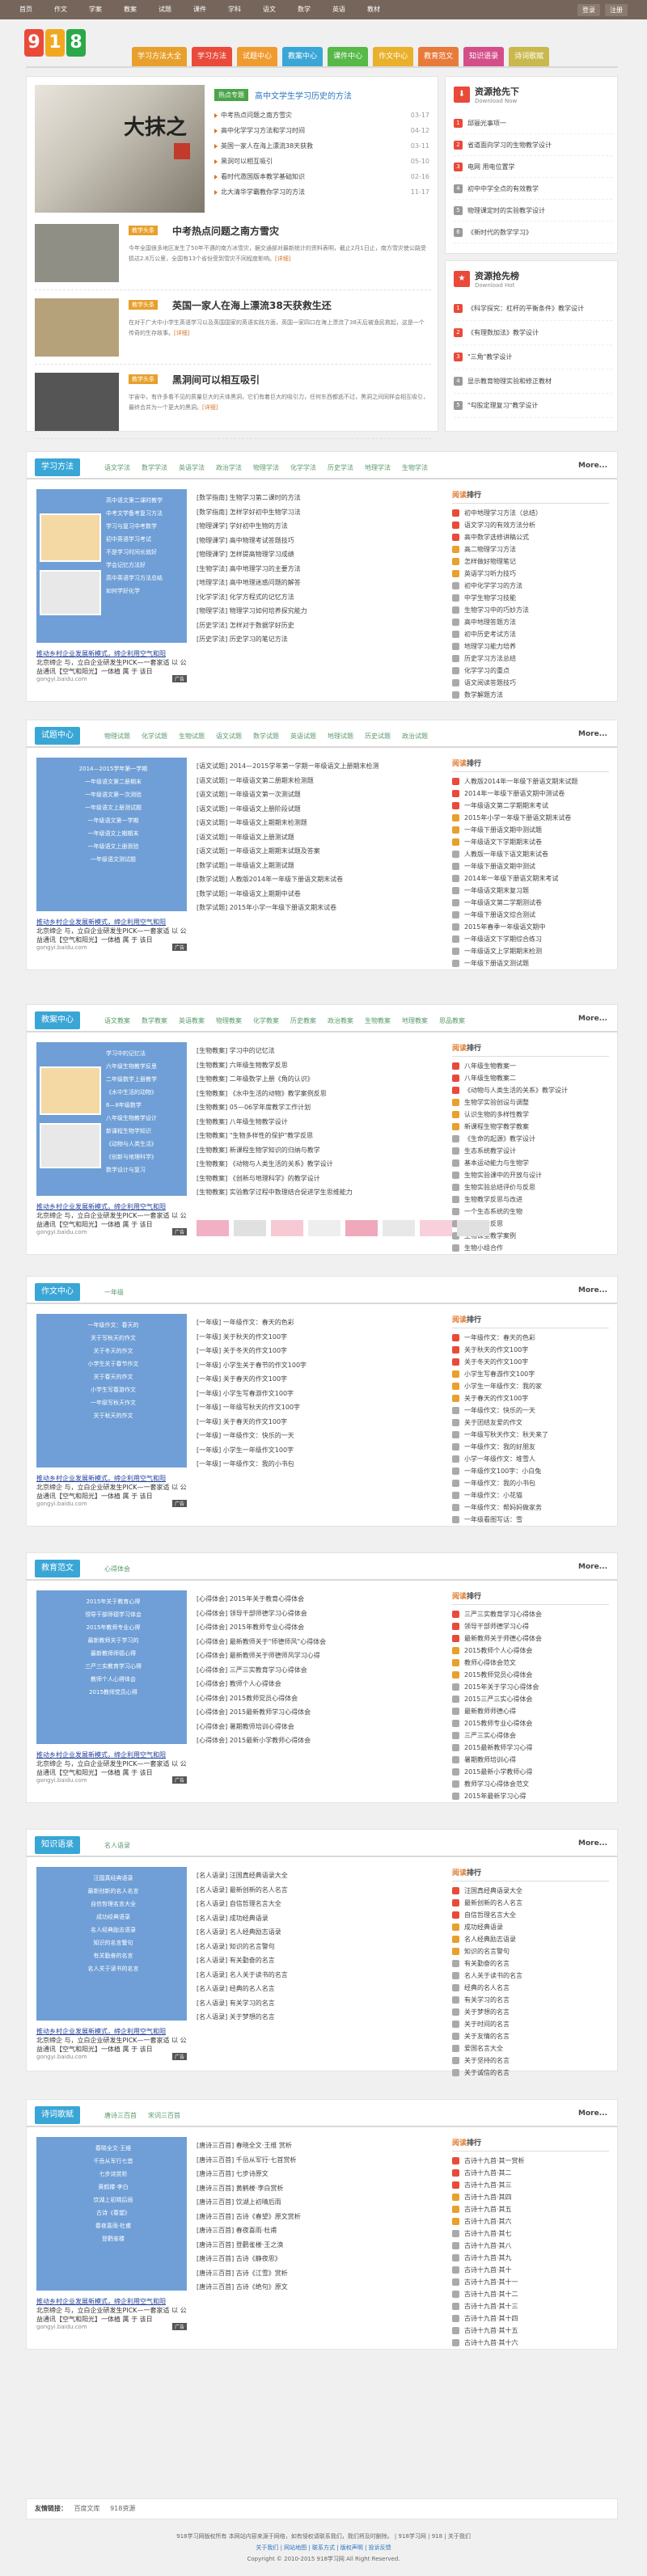 Image resolution: width=647 pixels, height=2576 pixels. I want to click on rank-list-item: 有关勤奋的名言, so click(530, 1964).